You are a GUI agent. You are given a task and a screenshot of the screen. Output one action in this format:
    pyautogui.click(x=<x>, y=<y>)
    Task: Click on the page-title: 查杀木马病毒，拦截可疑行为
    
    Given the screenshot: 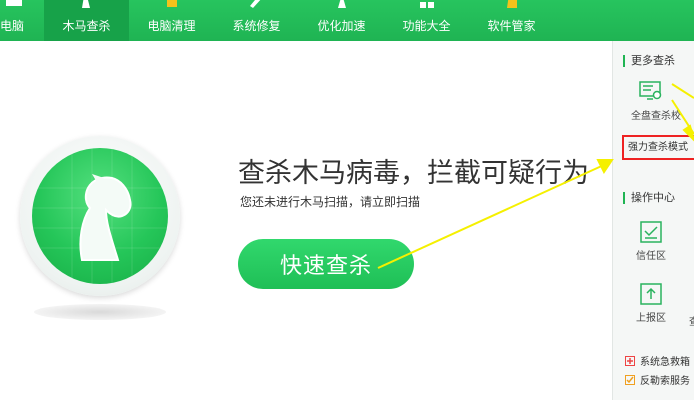 What is the action you would take?
    pyautogui.click(x=413, y=173)
    